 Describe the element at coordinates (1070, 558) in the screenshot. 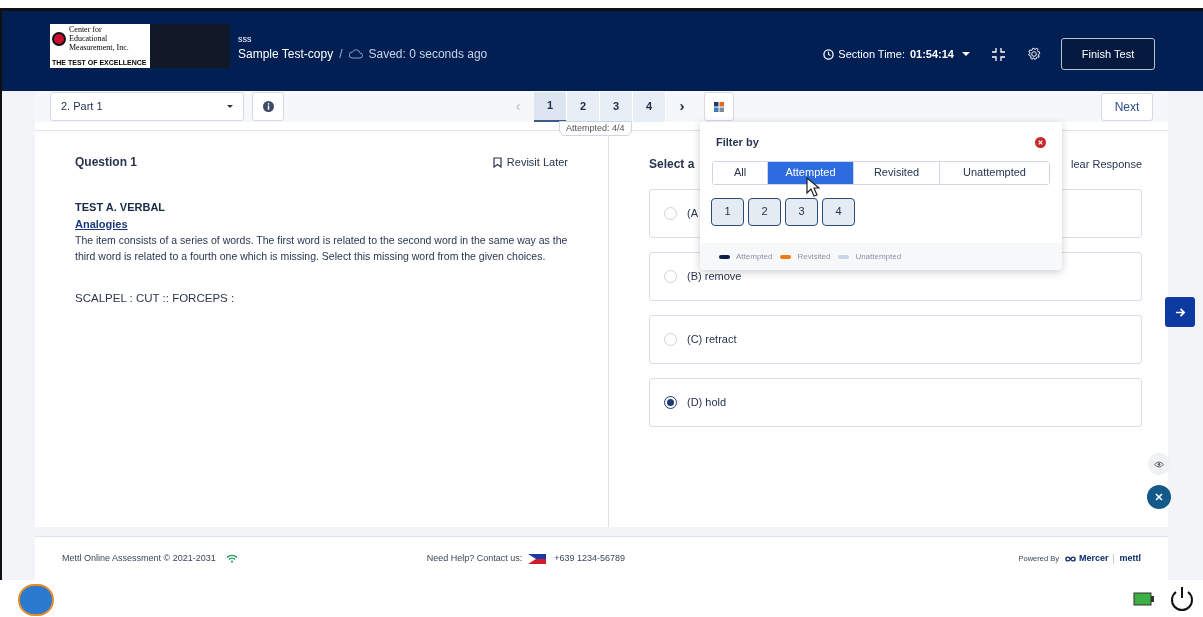

I see `infinity-icon` at that location.